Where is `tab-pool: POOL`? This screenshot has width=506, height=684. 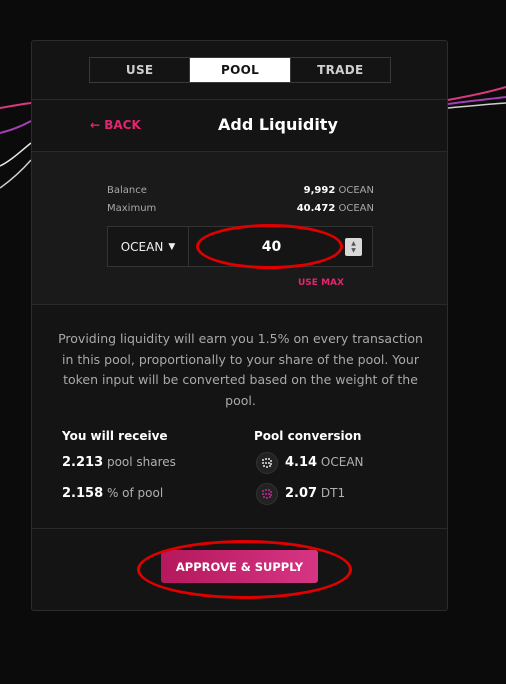 tab-pool: POOL is located at coordinates (240, 70).